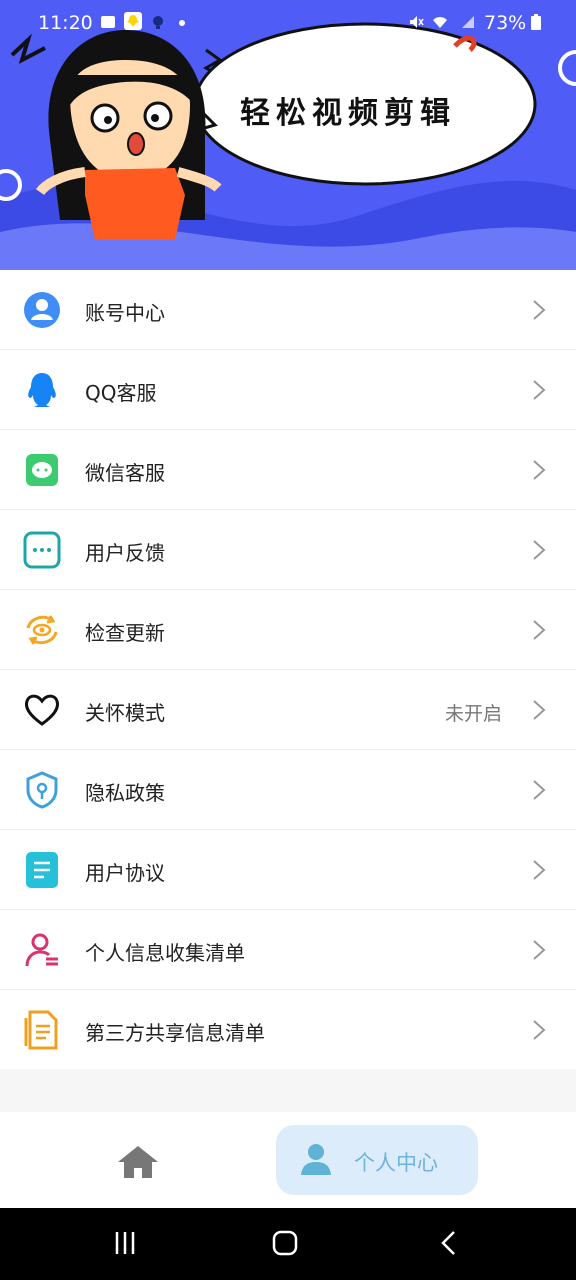 This screenshot has width=576, height=1280. I want to click on snapchat-icon, so click(133, 21).